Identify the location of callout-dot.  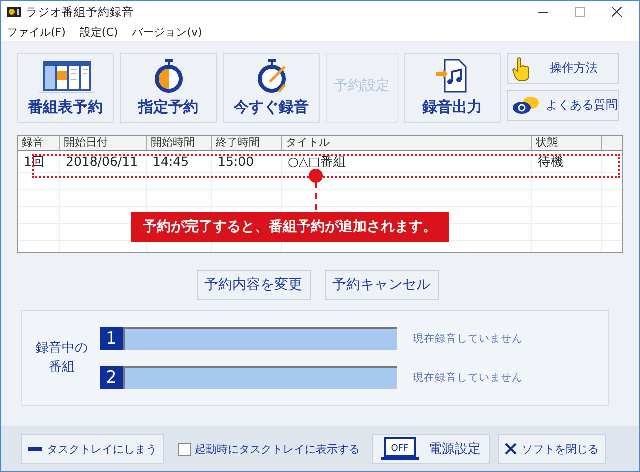
(316, 176).